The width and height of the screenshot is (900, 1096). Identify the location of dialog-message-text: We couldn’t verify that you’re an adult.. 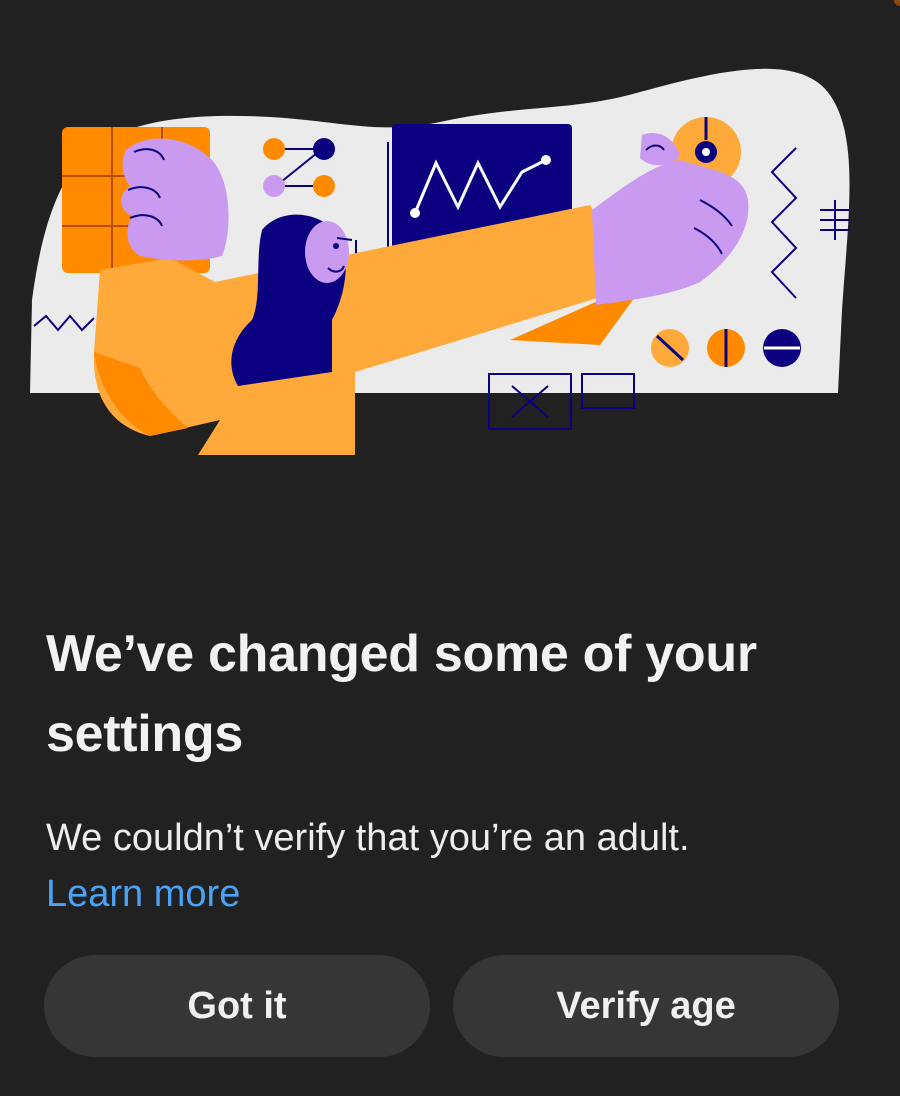
(368, 838).